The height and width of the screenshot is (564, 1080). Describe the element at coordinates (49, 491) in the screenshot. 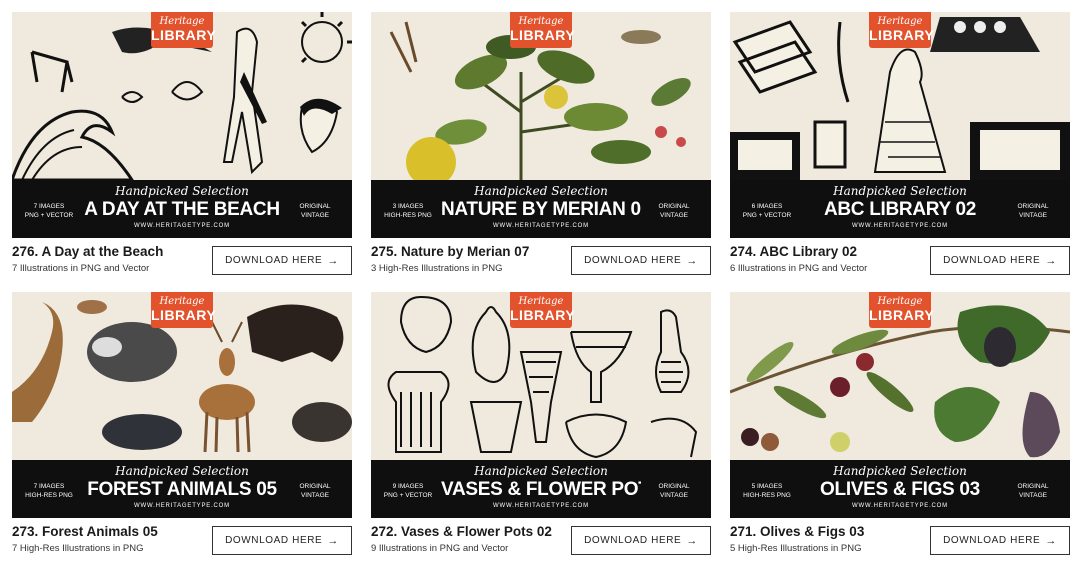

I see `band-image-count: 7 IMAGES HIGH-RES PNG` at that location.